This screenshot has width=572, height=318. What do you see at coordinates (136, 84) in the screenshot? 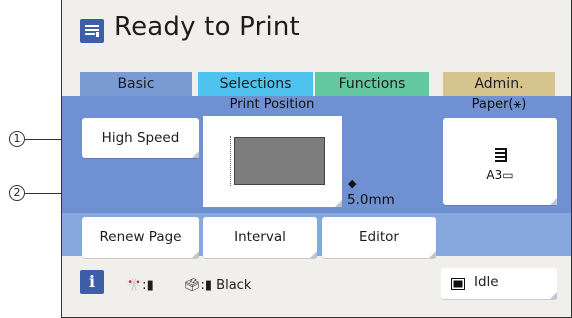
I see `tab-basic: Basic` at bounding box center [136, 84].